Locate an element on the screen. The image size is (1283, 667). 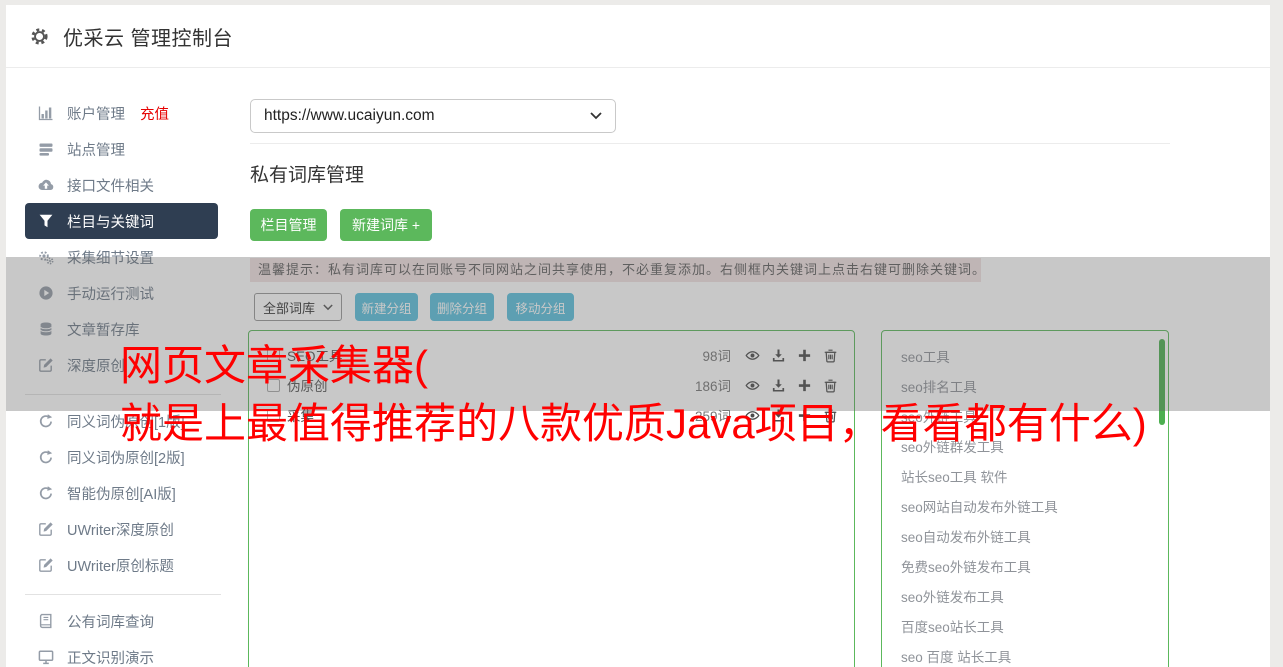
site-selector: https://www.ucaiyun.com is located at coordinates (433, 116).